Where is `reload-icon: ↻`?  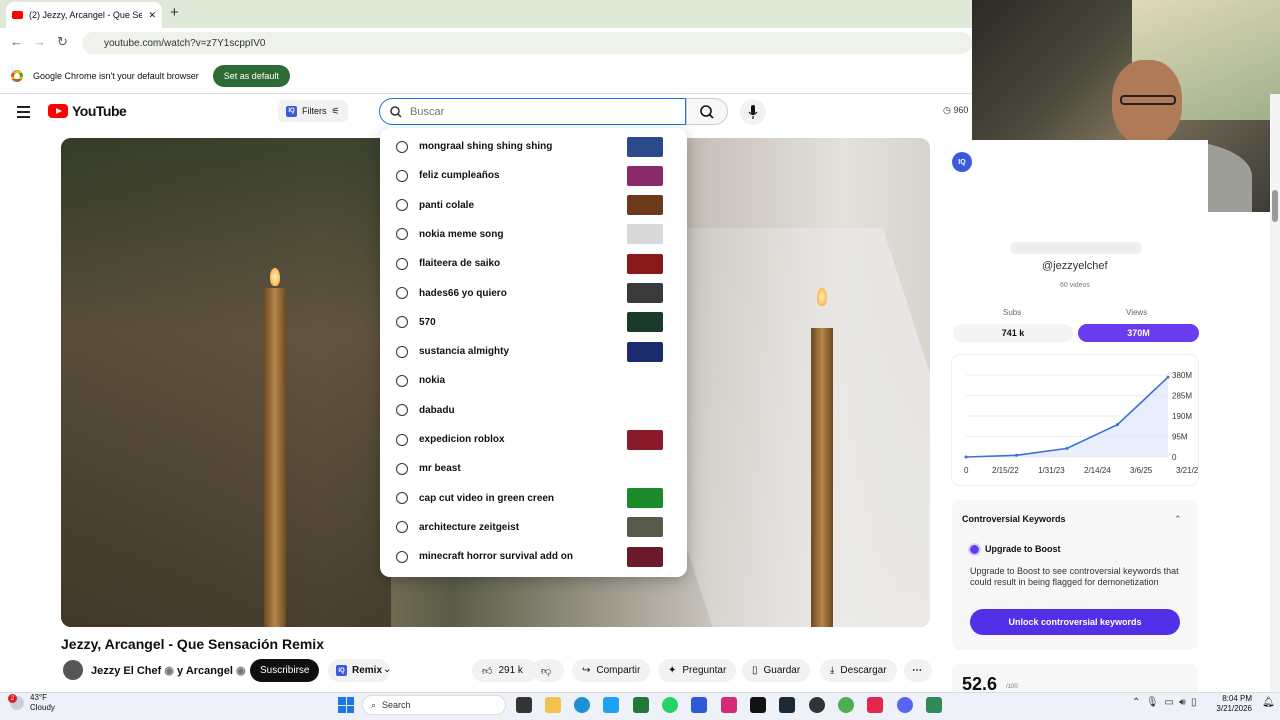
reload-icon: ↻ is located at coordinates (62, 42).